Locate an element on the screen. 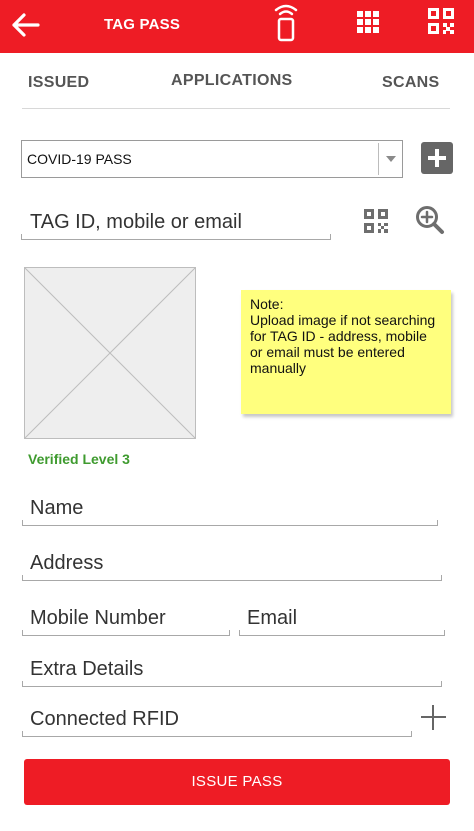 This screenshot has width=474, height=831. zoom-search-icon is located at coordinates (430, 220).